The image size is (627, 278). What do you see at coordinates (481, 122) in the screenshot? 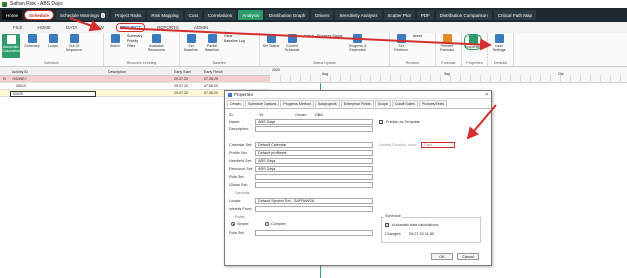
I see `arrow-to-duration-units` at bounding box center [481, 122].